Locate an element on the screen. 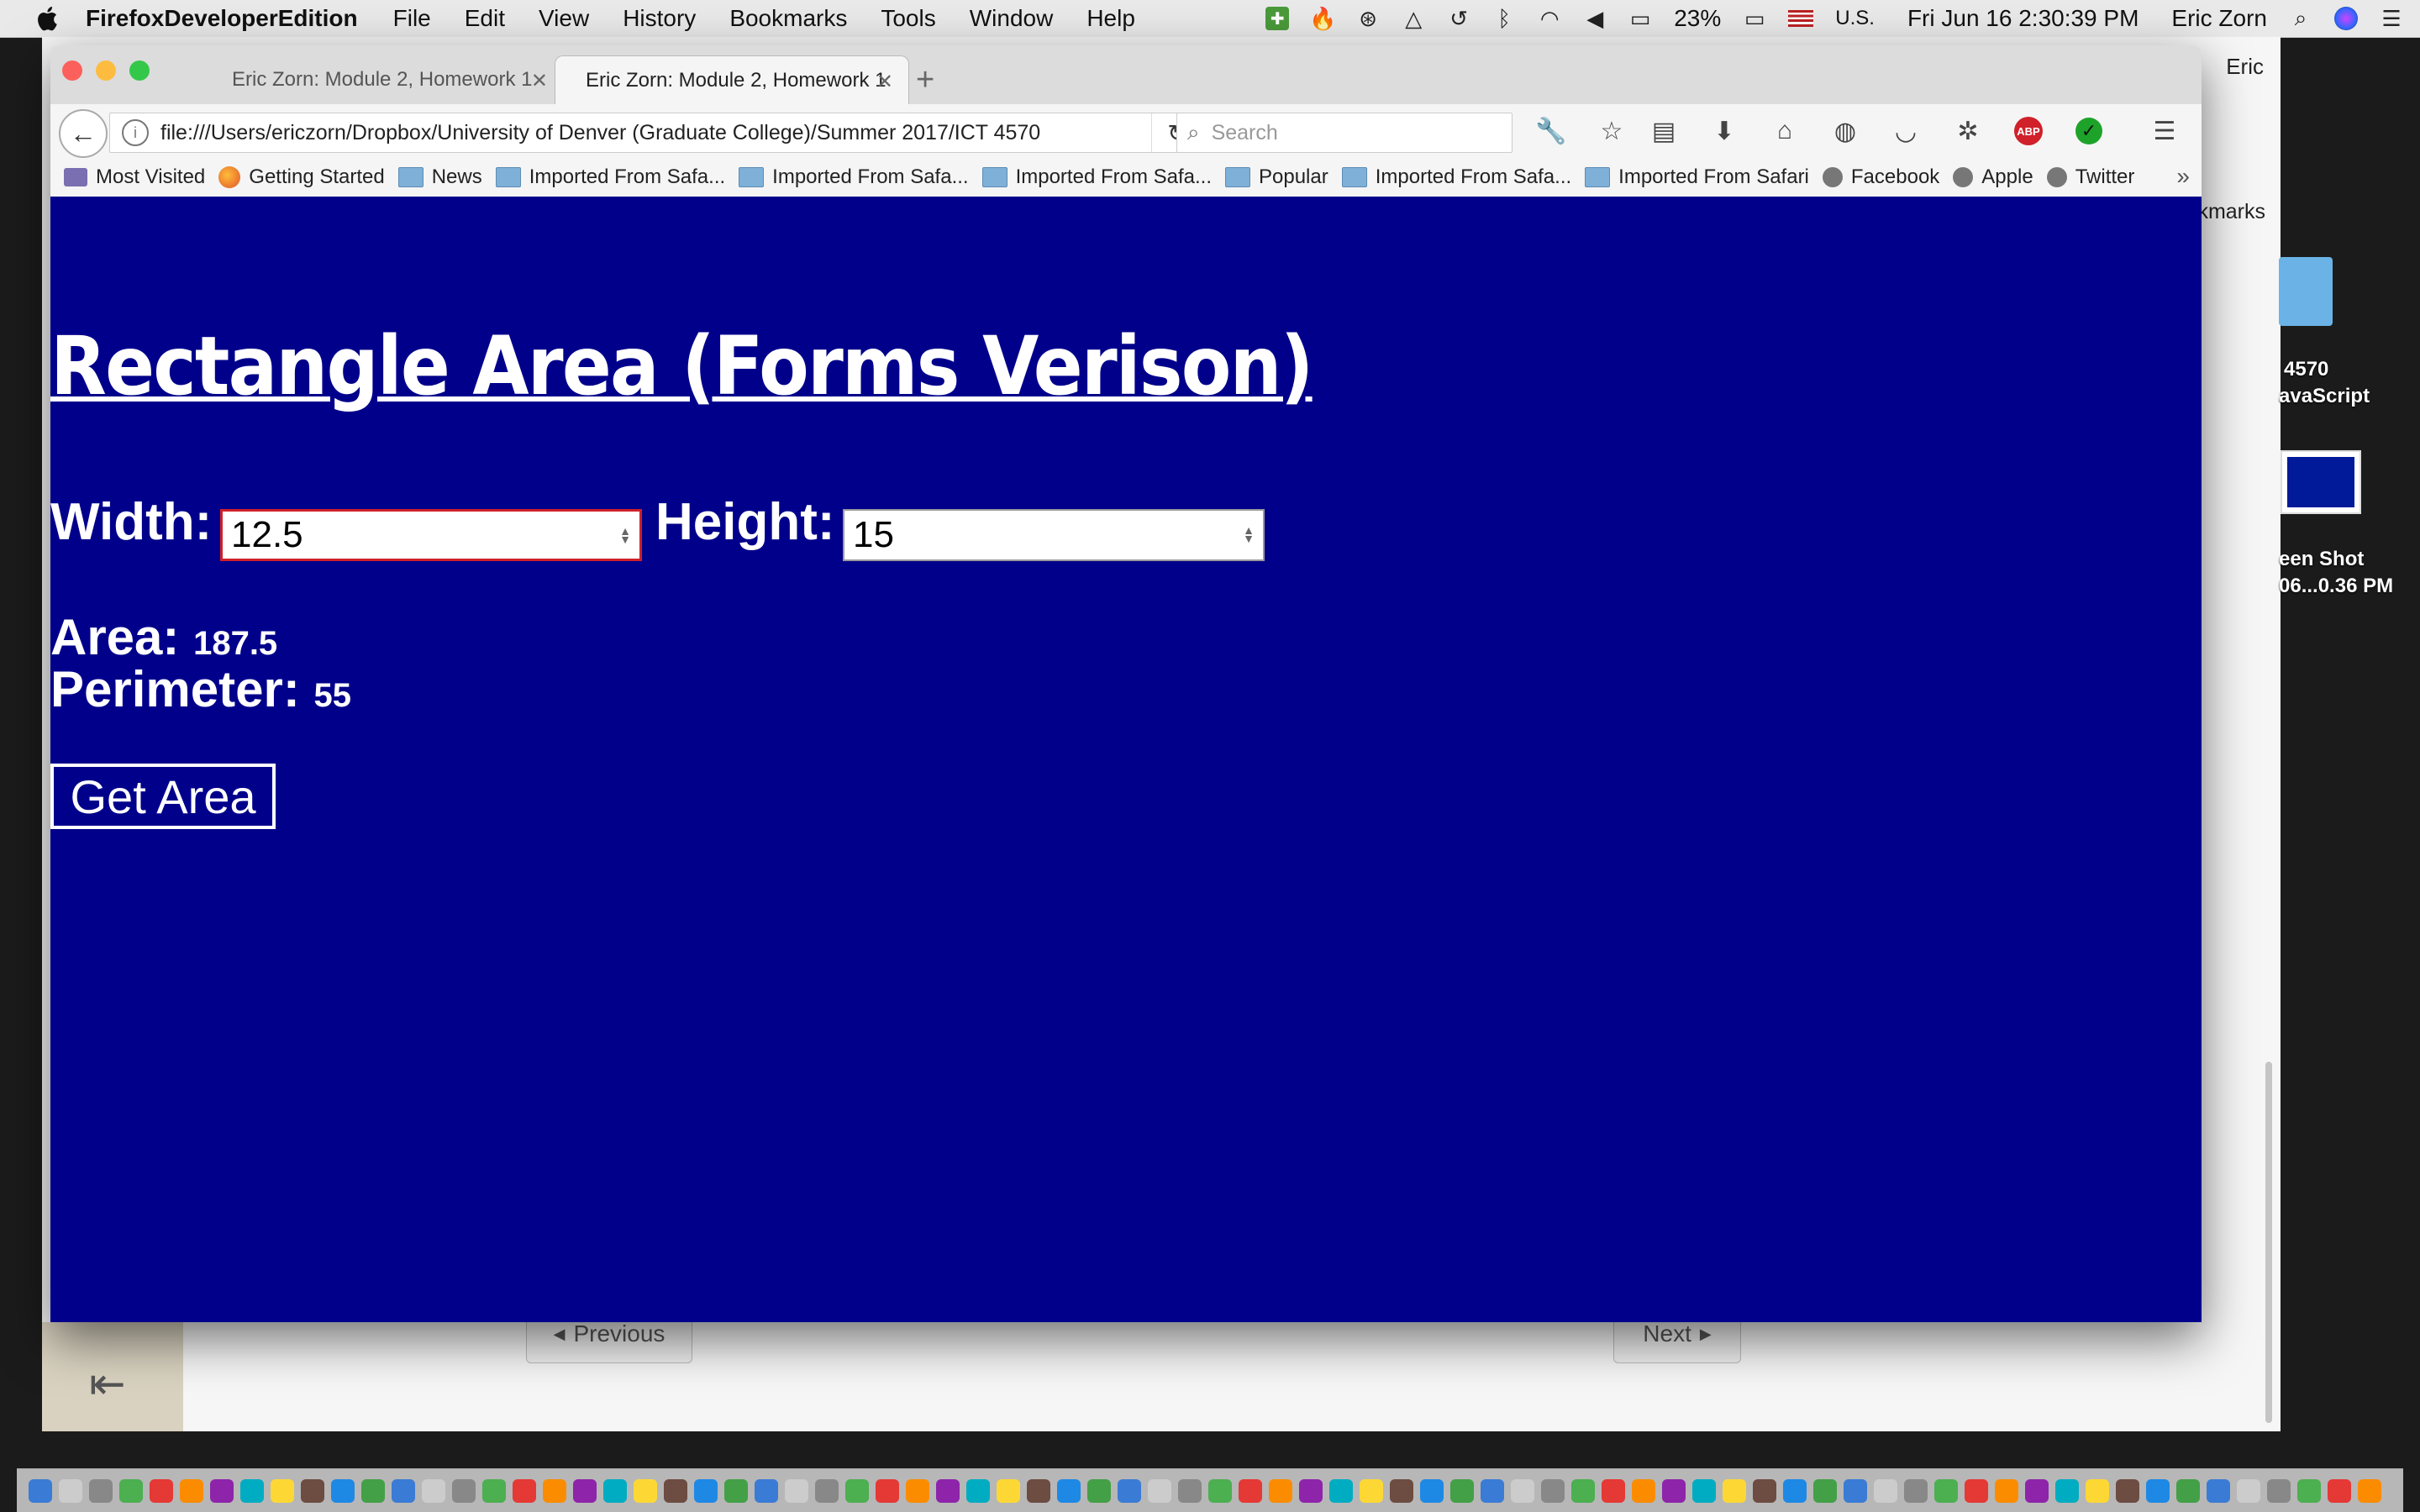  menu-help: Help is located at coordinates (1110, 18).